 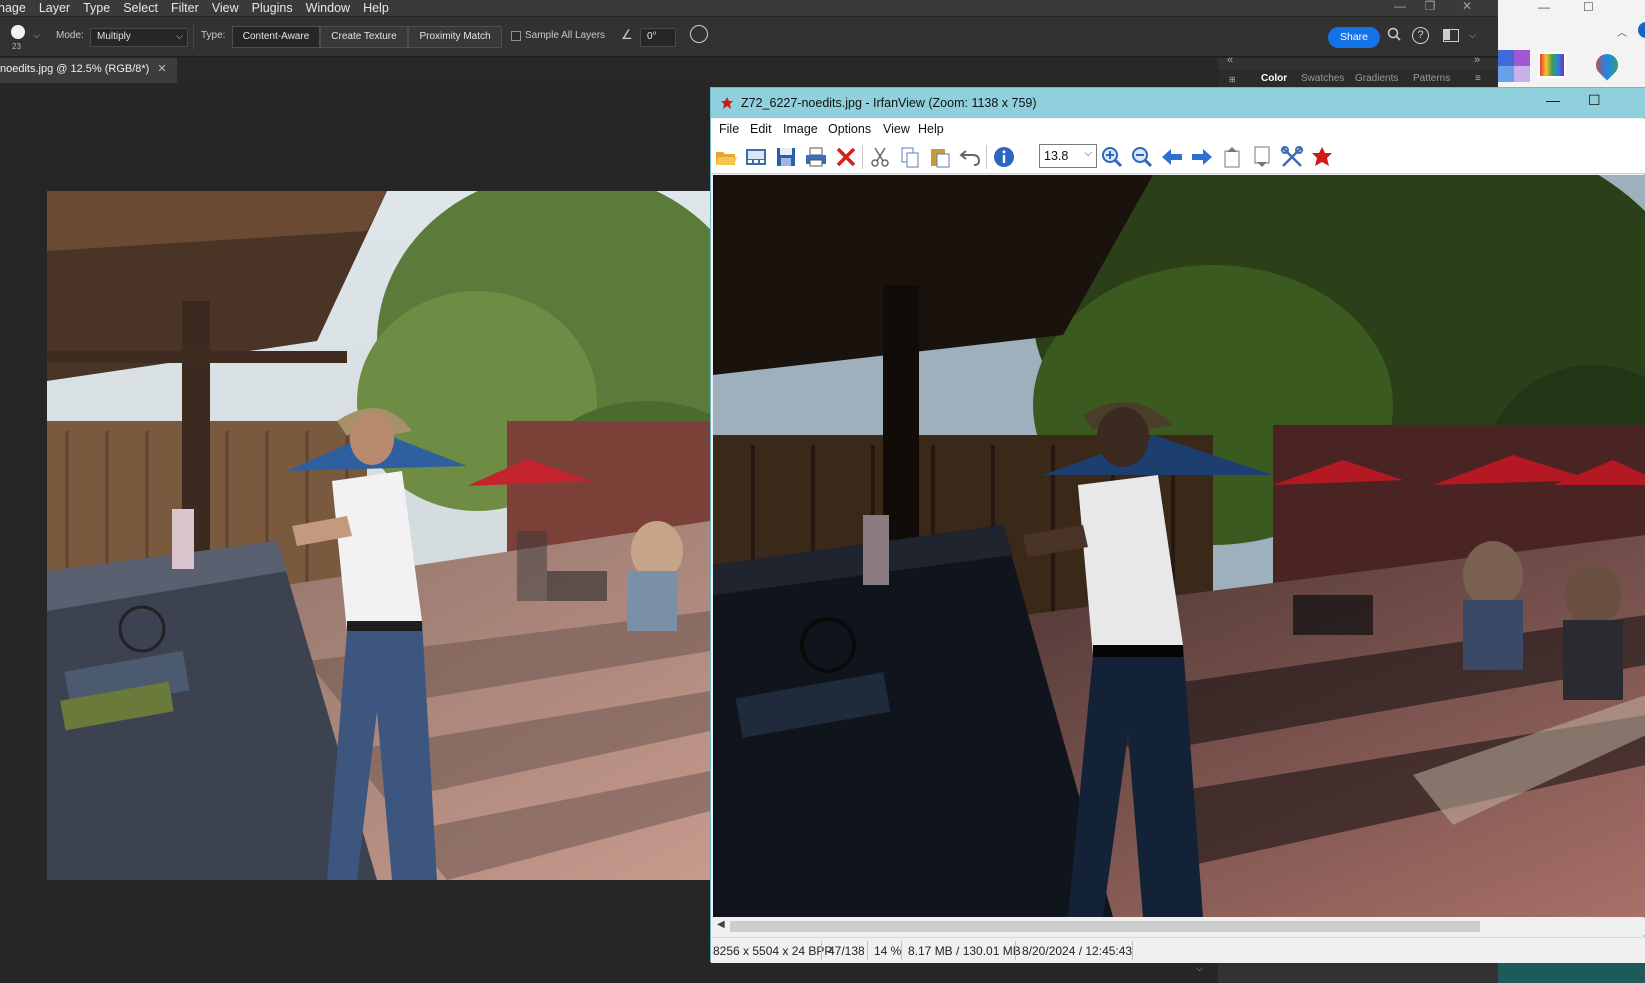 What do you see at coordinates (699, 34) in the screenshot?
I see `pressure-size-icon` at bounding box center [699, 34].